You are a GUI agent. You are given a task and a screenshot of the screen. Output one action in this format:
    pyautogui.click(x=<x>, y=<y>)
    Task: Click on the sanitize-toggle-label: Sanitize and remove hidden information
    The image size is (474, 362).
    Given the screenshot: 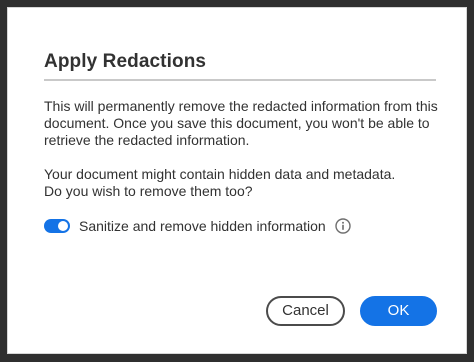 What is the action you would take?
    pyautogui.click(x=202, y=226)
    